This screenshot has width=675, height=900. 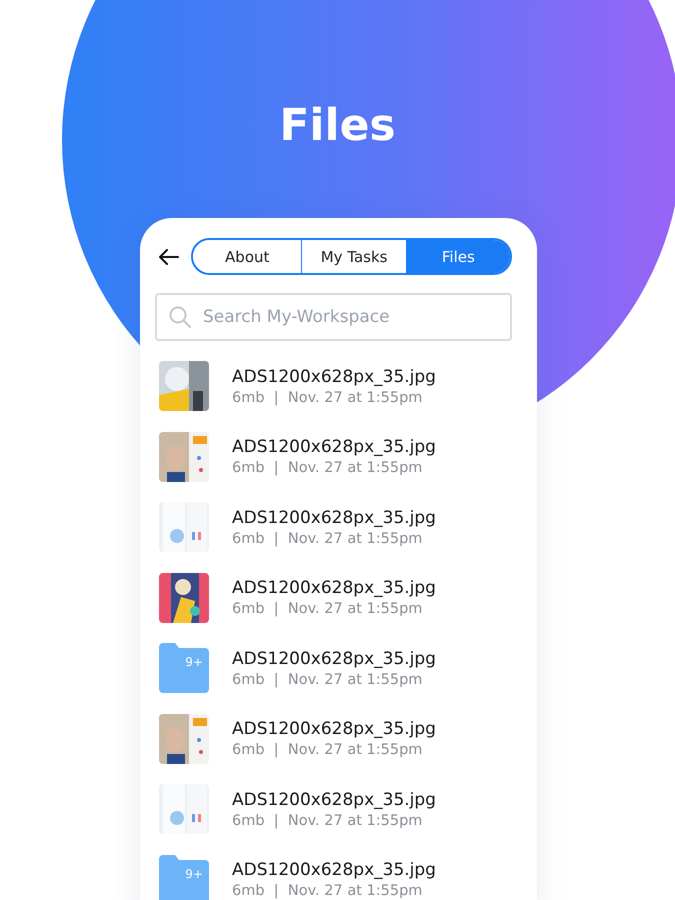 What do you see at coordinates (458, 256) in the screenshot?
I see `tab: Files` at bounding box center [458, 256].